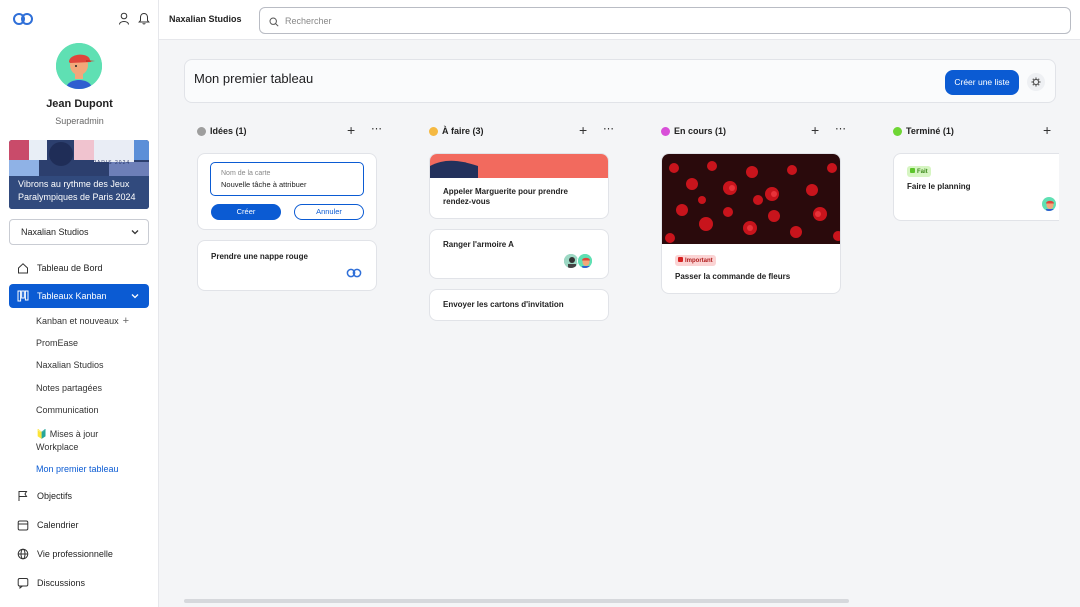 The height and width of the screenshot is (607, 1080). What do you see at coordinates (67, 441) in the screenshot?
I see `sidebar-board-mises-a-jour: 🔰 Mises à jour Workplace` at bounding box center [67, 441].